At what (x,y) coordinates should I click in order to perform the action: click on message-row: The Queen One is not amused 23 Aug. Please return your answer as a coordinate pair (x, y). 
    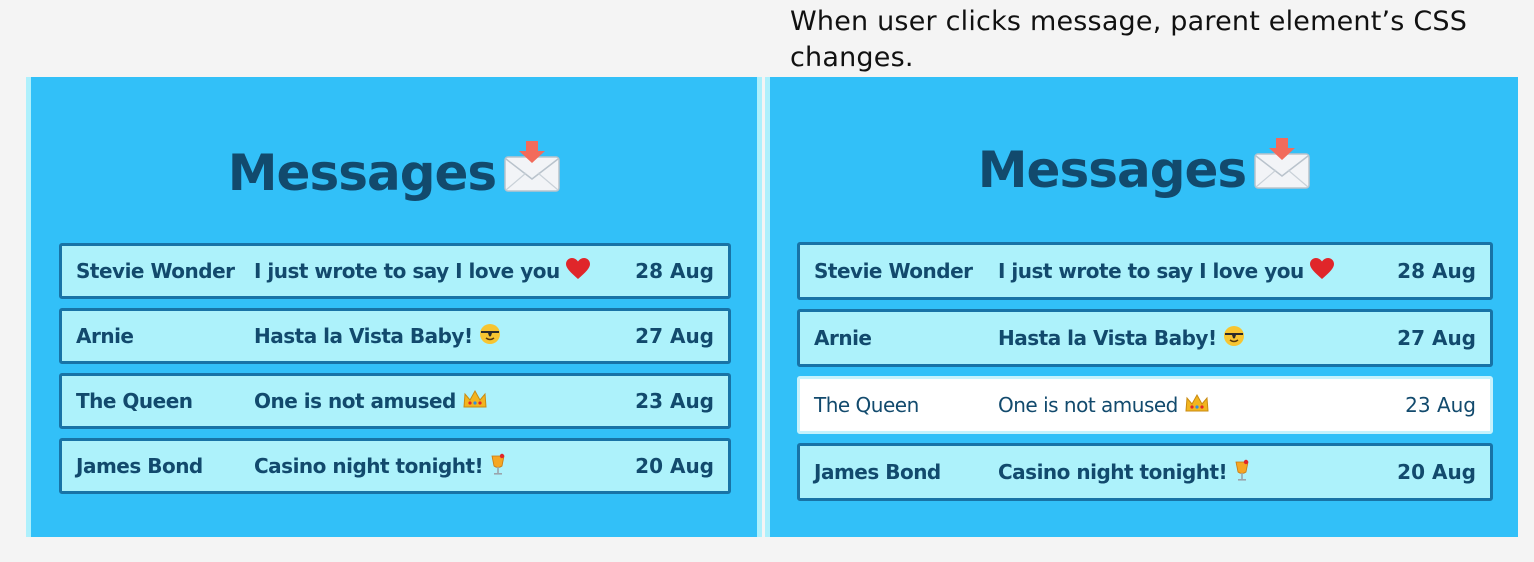
    Looking at the image, I should click on (395, 401).